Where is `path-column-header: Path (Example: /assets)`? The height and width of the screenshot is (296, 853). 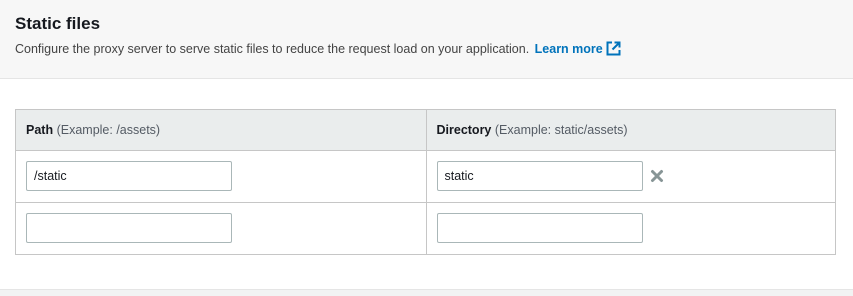 path-column-header: Path (Example: /assets) is located at coordinates (221, 130).